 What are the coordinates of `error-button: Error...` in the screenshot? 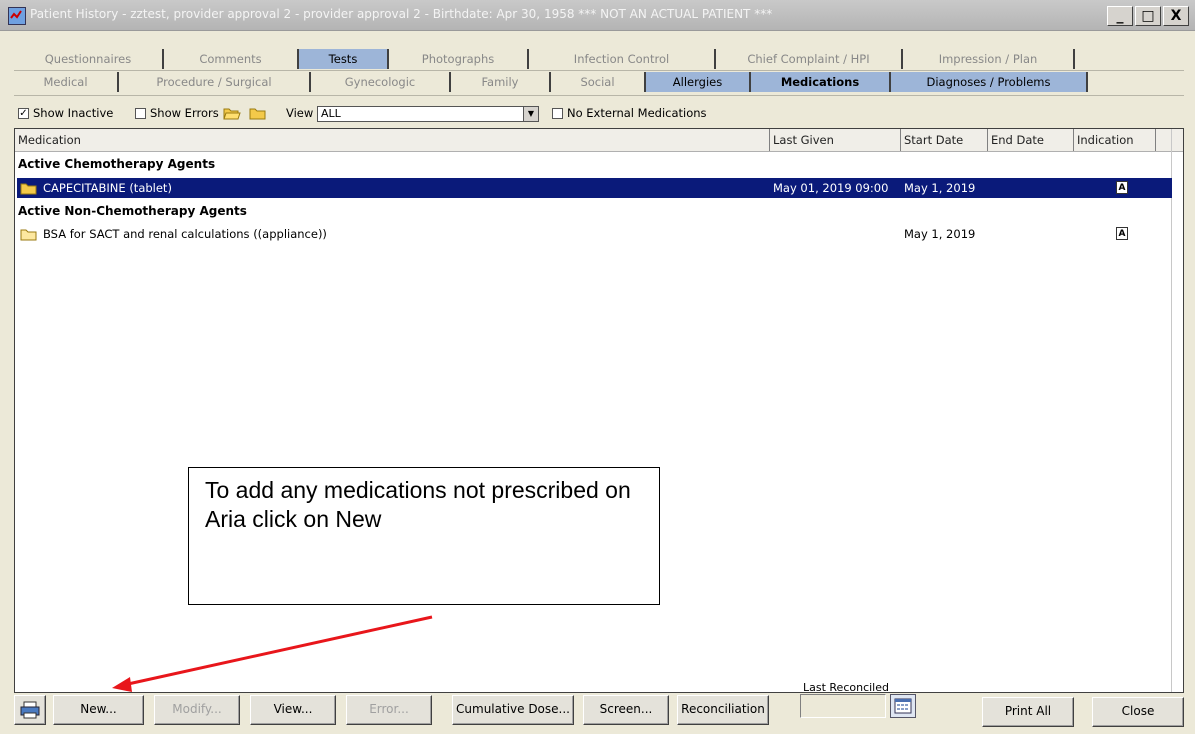 It's located at (389, 710).